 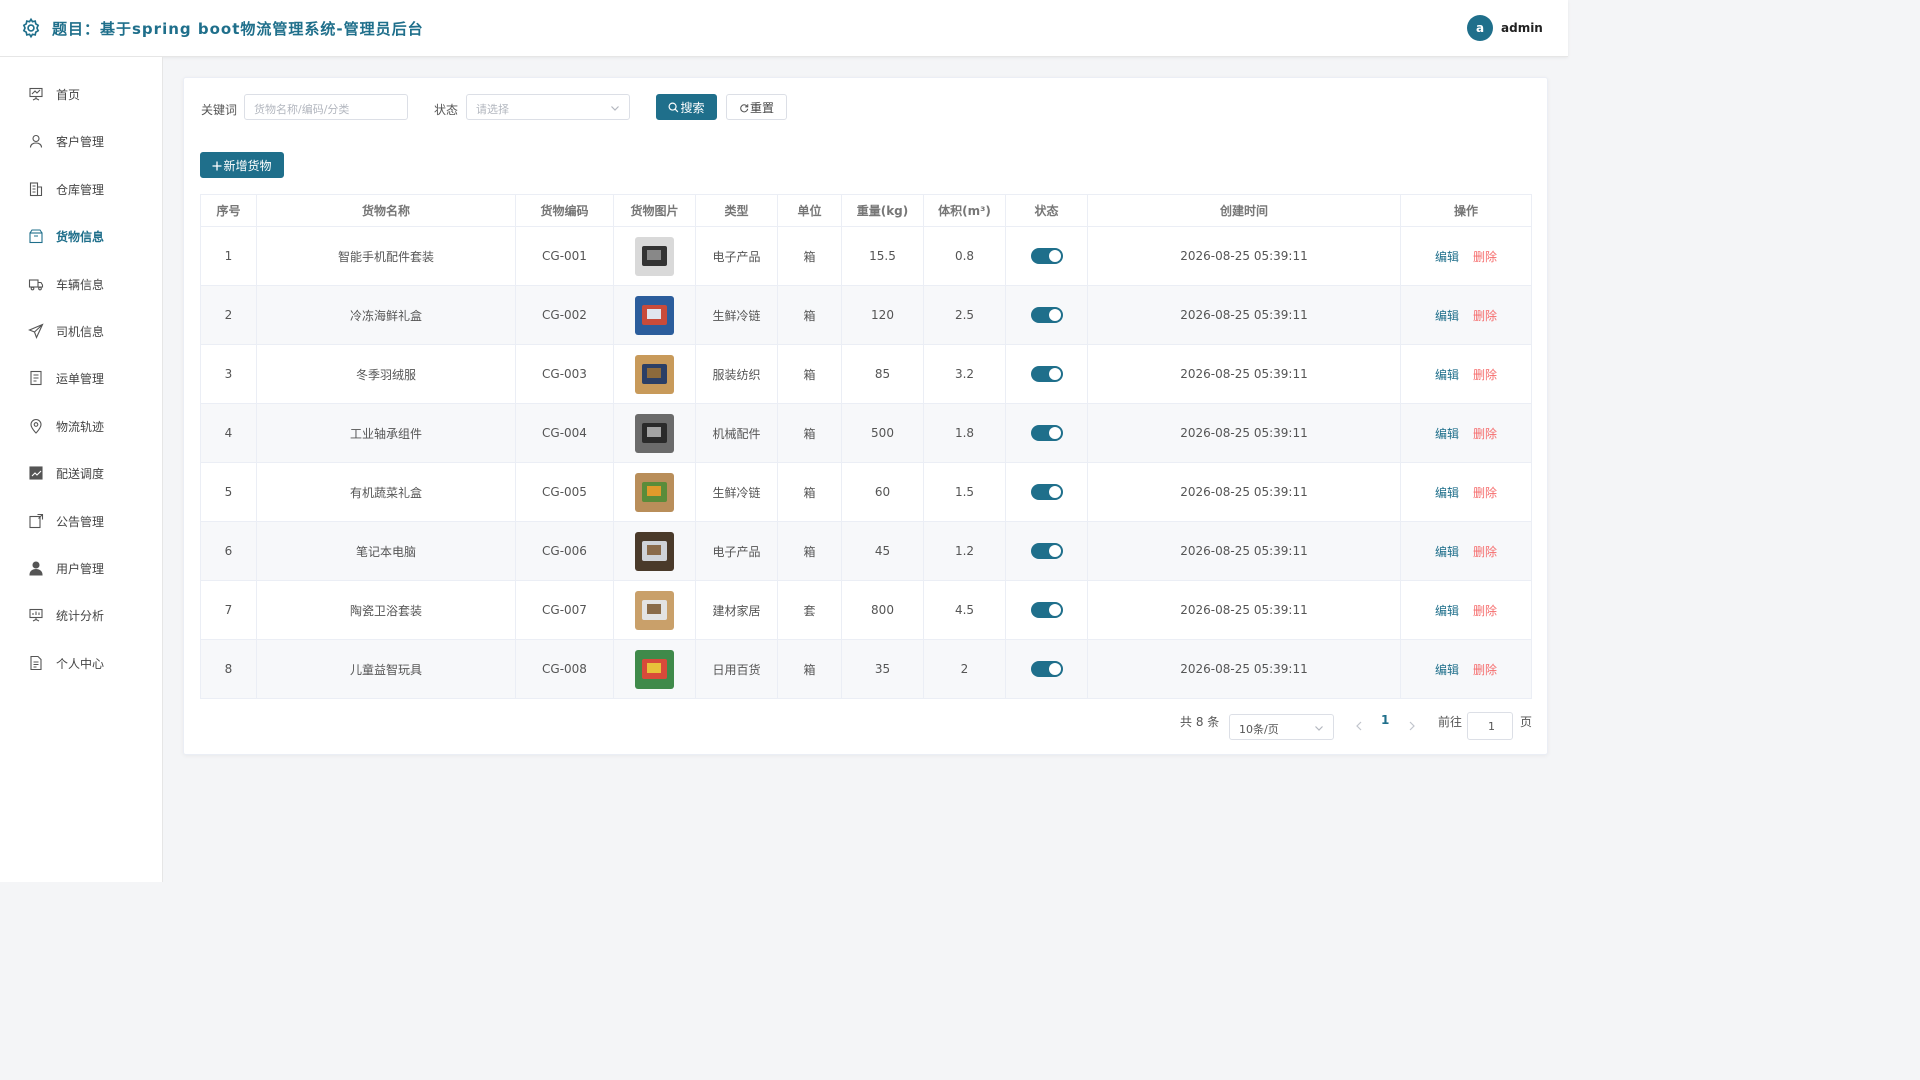 What do you see at coordinates (81, 189) in the screenshot?
I see `sidebar-item: 仓库管理` at bounding box center [81, 189].